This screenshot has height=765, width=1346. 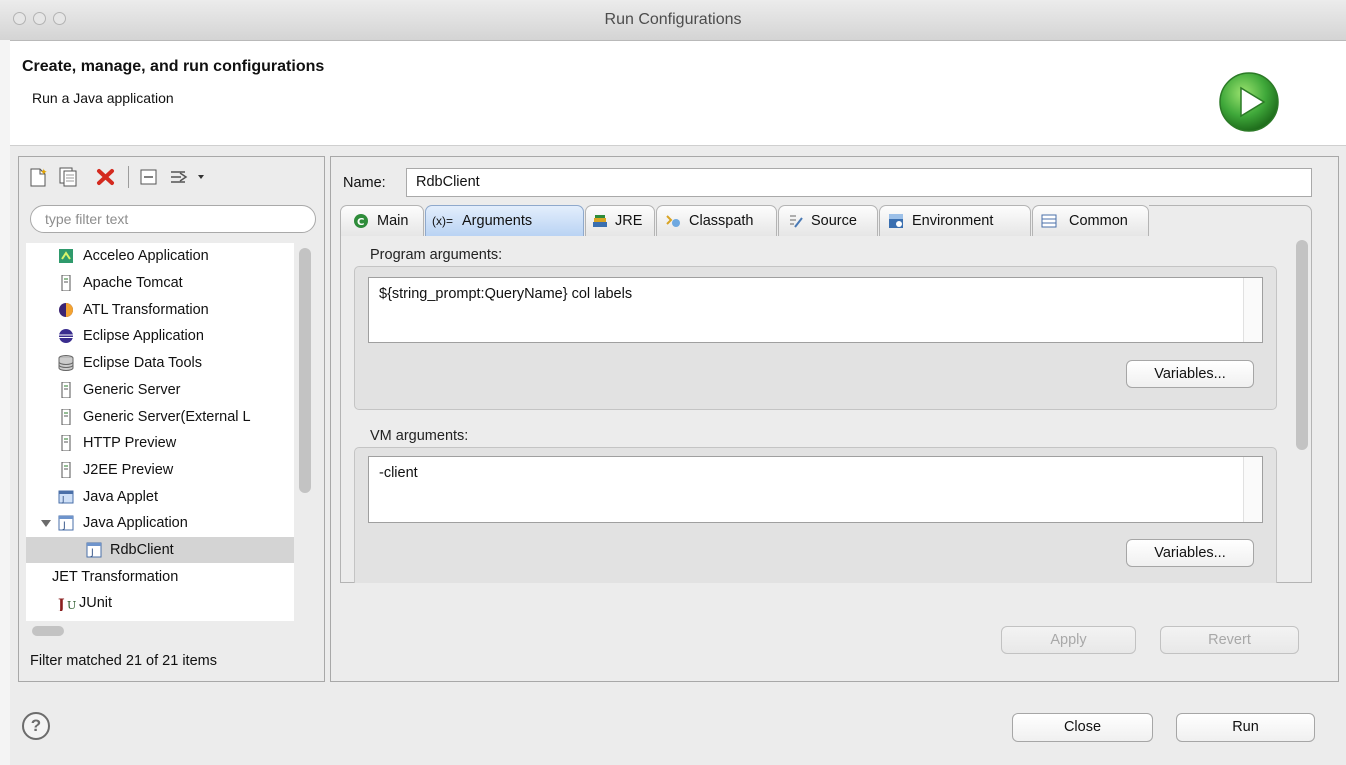 What do you see at coordinates (71, 605) in the screenshot?
I see `svg-text: U` at bounding box center [71, 605].